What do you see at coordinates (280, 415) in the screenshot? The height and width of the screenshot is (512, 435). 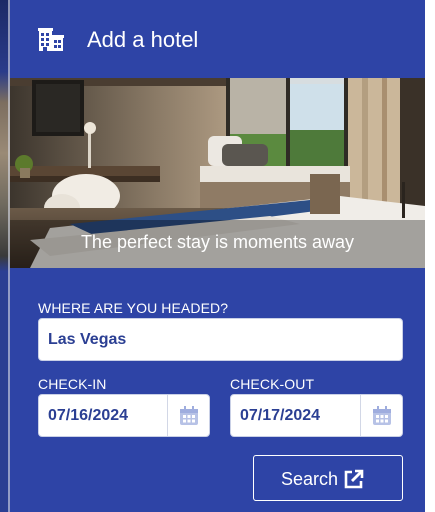 I see `checkout-value: 07/17/2024` at bounding box center [280, 415].